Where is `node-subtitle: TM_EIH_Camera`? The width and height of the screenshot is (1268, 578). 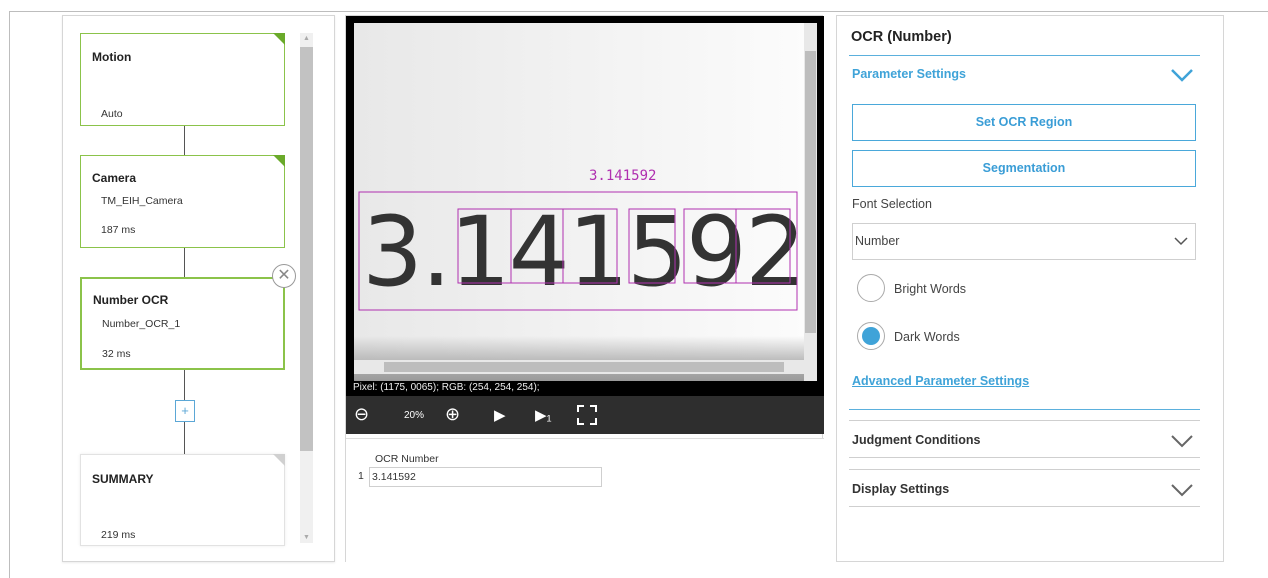
node-subtitle: TM_EIH_Camera is located at coordinates (142, 201).